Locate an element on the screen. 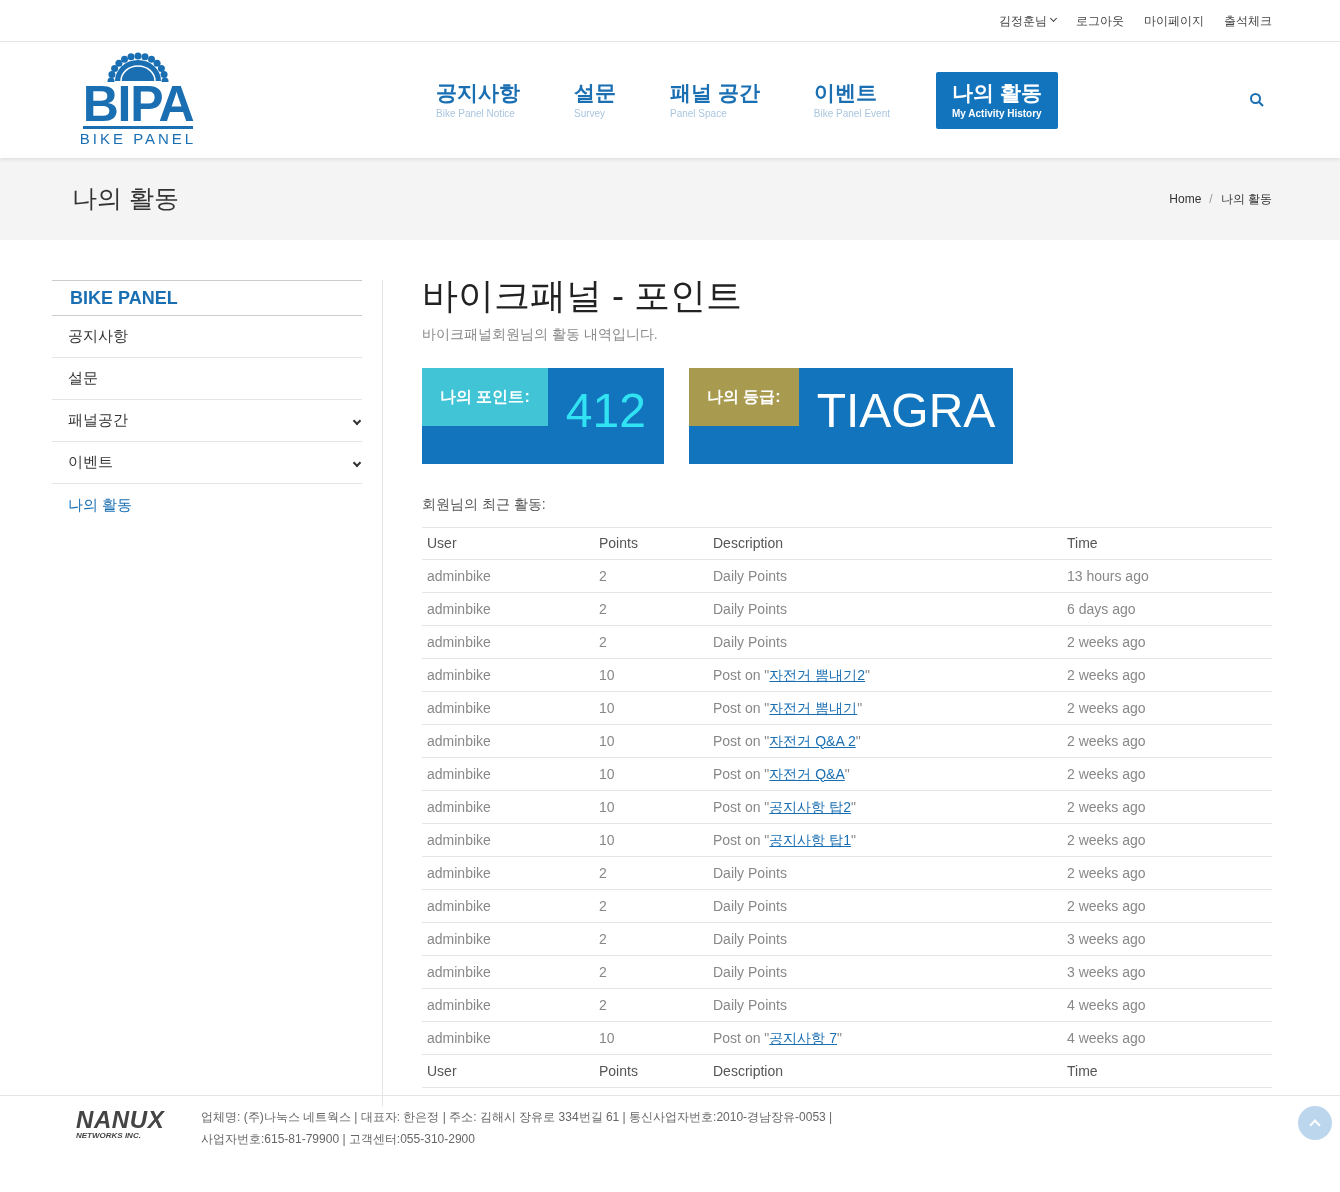 This screenshot has height=1192, width=1340. table-cell-text: 6 days ago is located at coordinates (1101, 609).